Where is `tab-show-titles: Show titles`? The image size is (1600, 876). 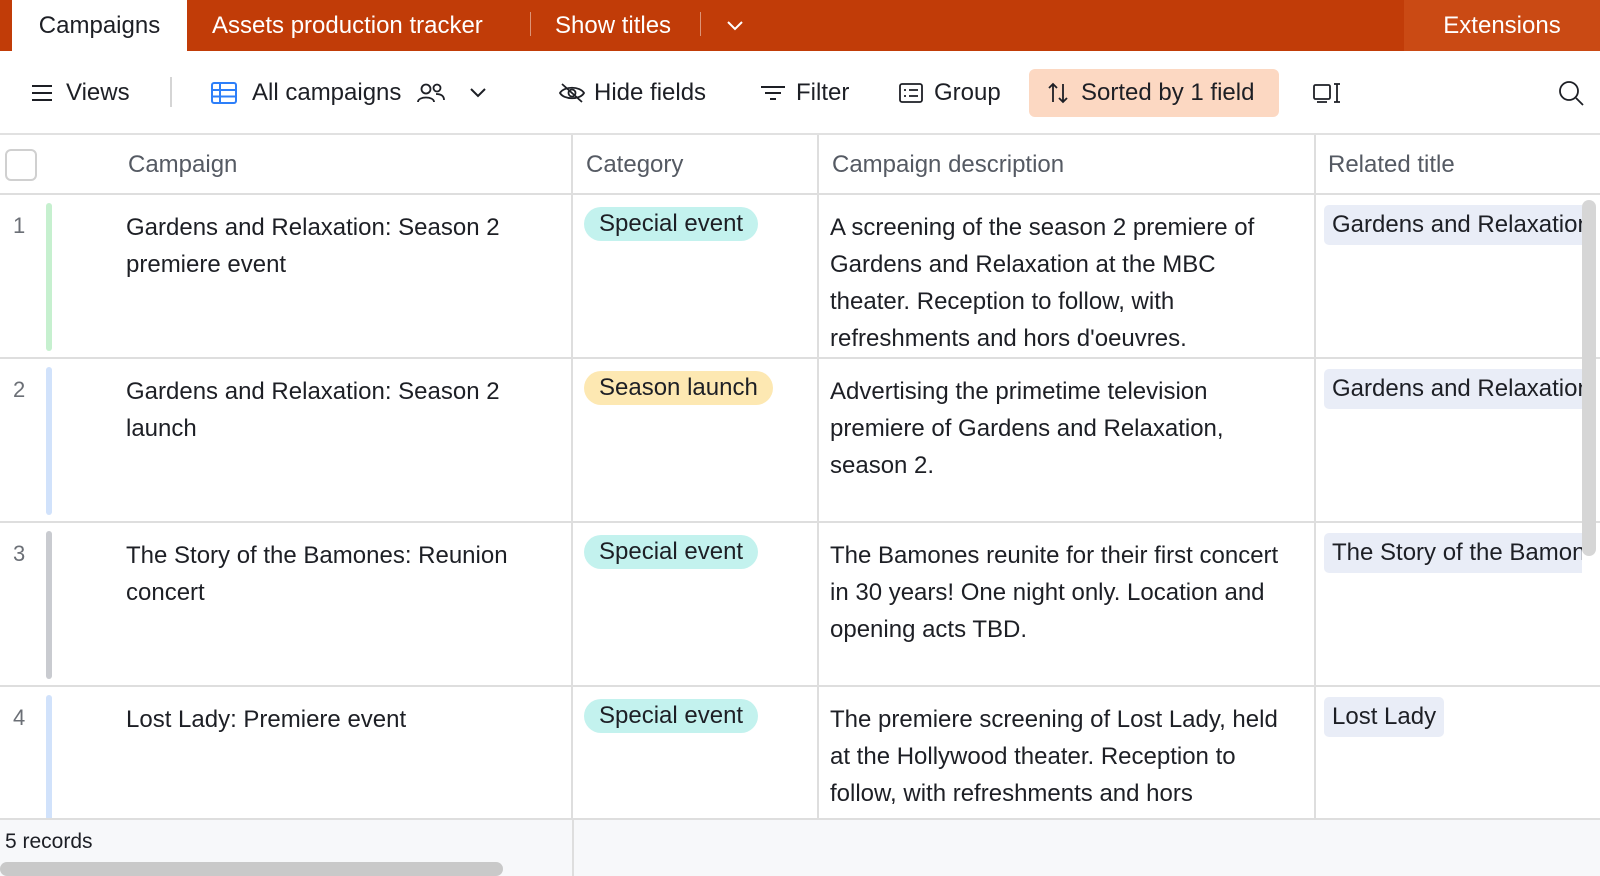 tab-show-titles: Show titles is located at coordinates (613, 25).